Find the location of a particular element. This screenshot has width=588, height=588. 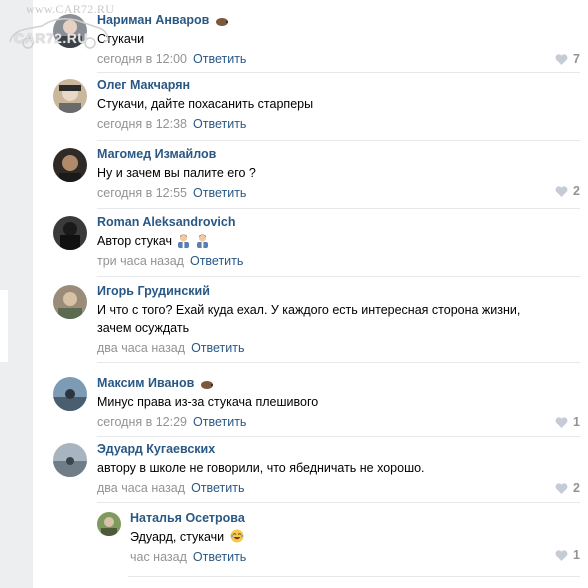

like-button: 7 is located at coordinates (567, 59).